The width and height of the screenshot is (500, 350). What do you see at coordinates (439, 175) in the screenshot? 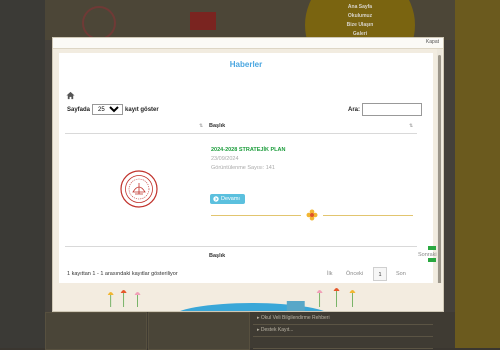
I see `scrollbar-thumb` at bounding box center [439, 175].